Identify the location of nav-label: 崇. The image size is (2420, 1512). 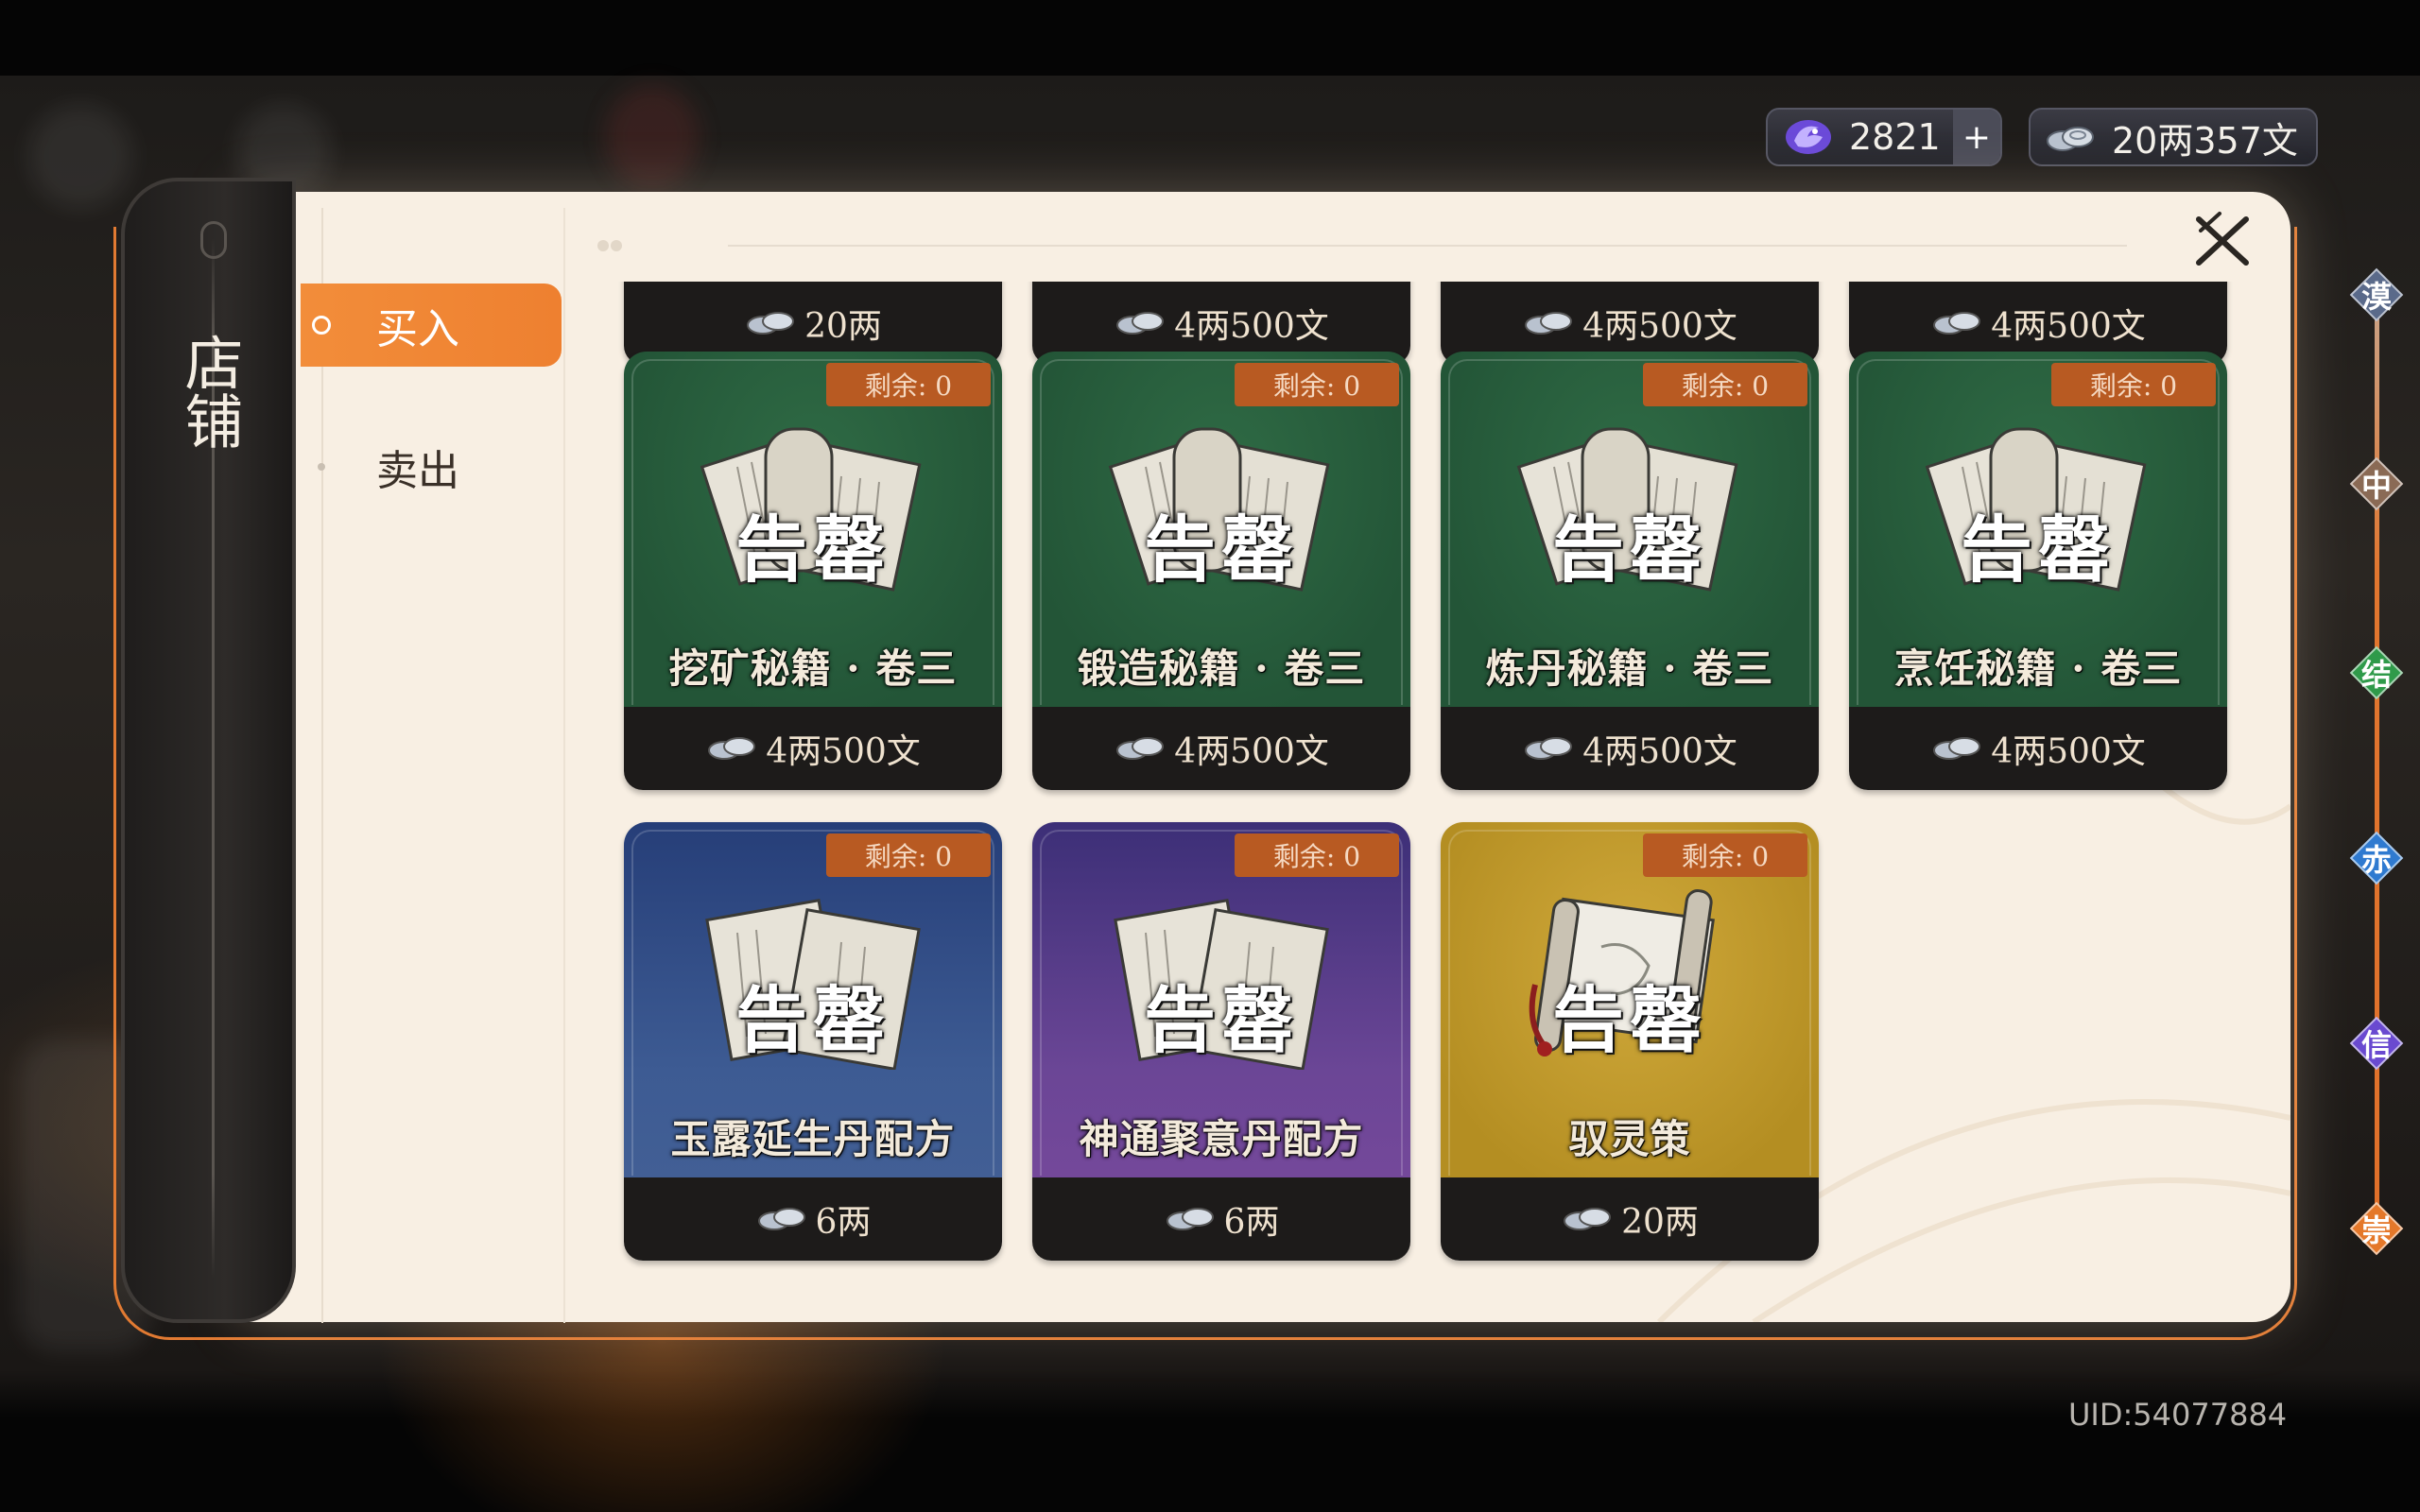
(2376, 1230).